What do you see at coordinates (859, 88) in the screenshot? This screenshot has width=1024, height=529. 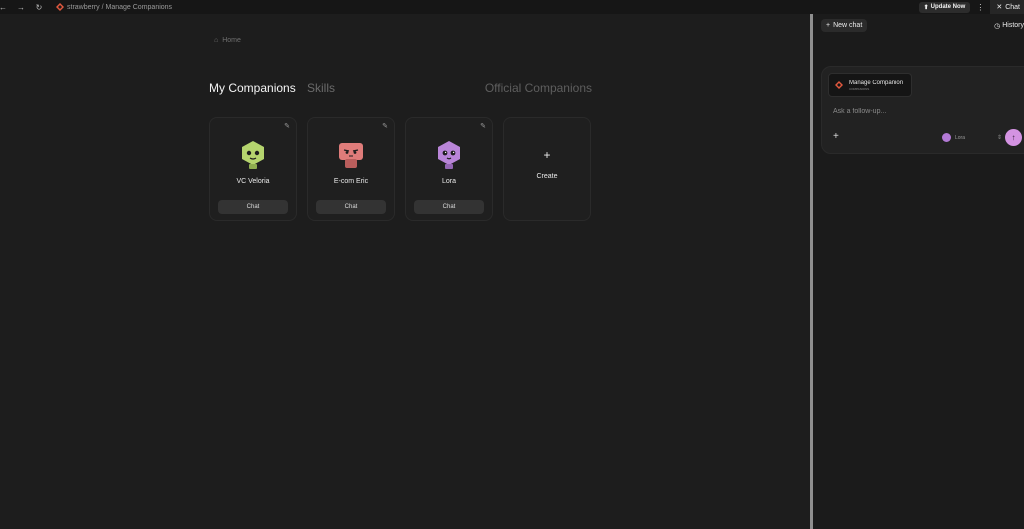 I see `context-subtitle: COMPANIONS` at bounding box center [859, 88].